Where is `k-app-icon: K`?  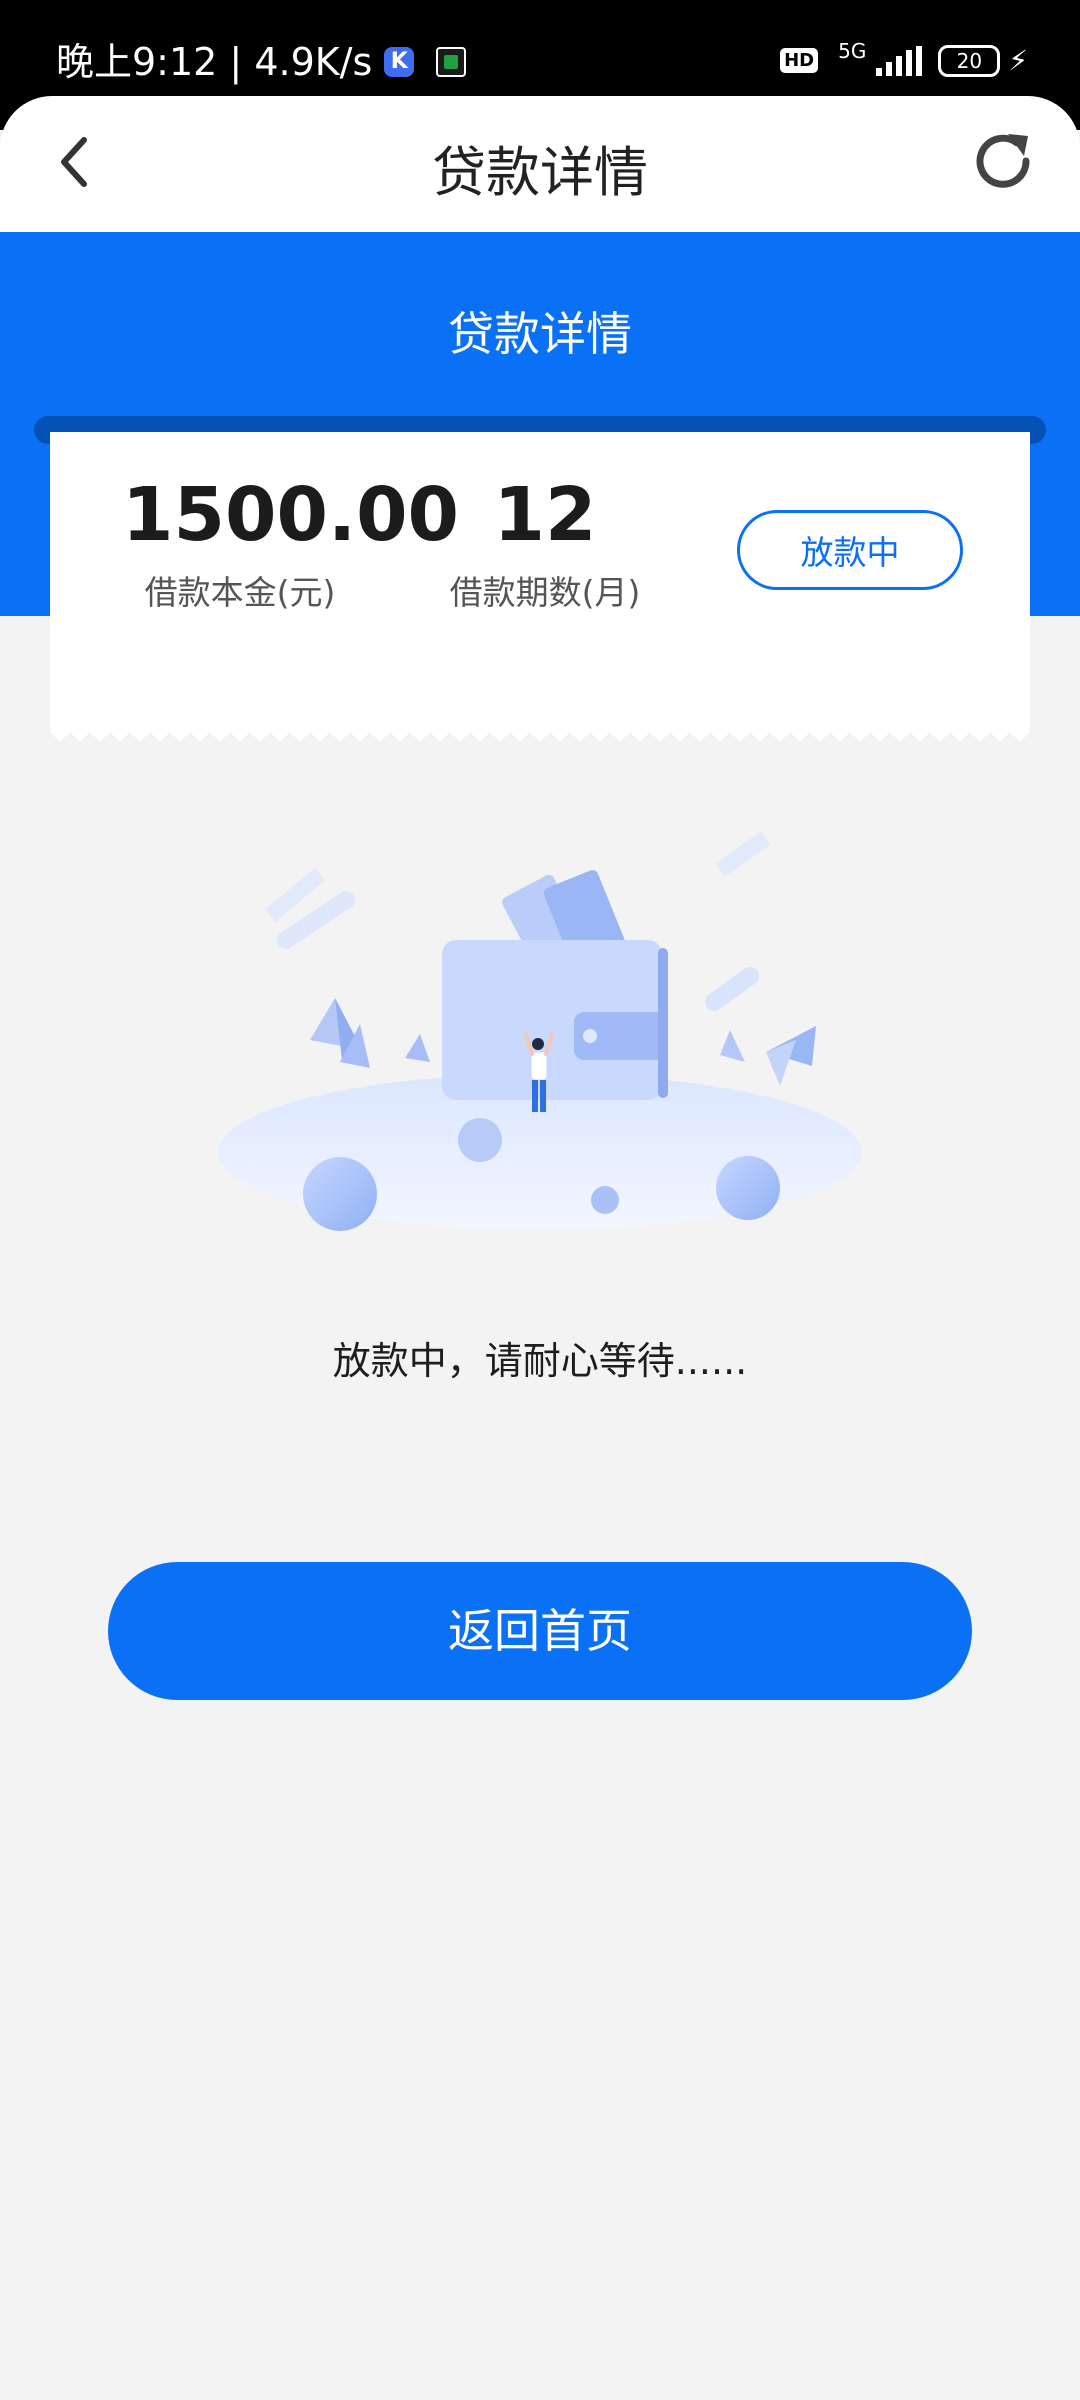 k-app-icon: K is located at coordinates (399, 62).